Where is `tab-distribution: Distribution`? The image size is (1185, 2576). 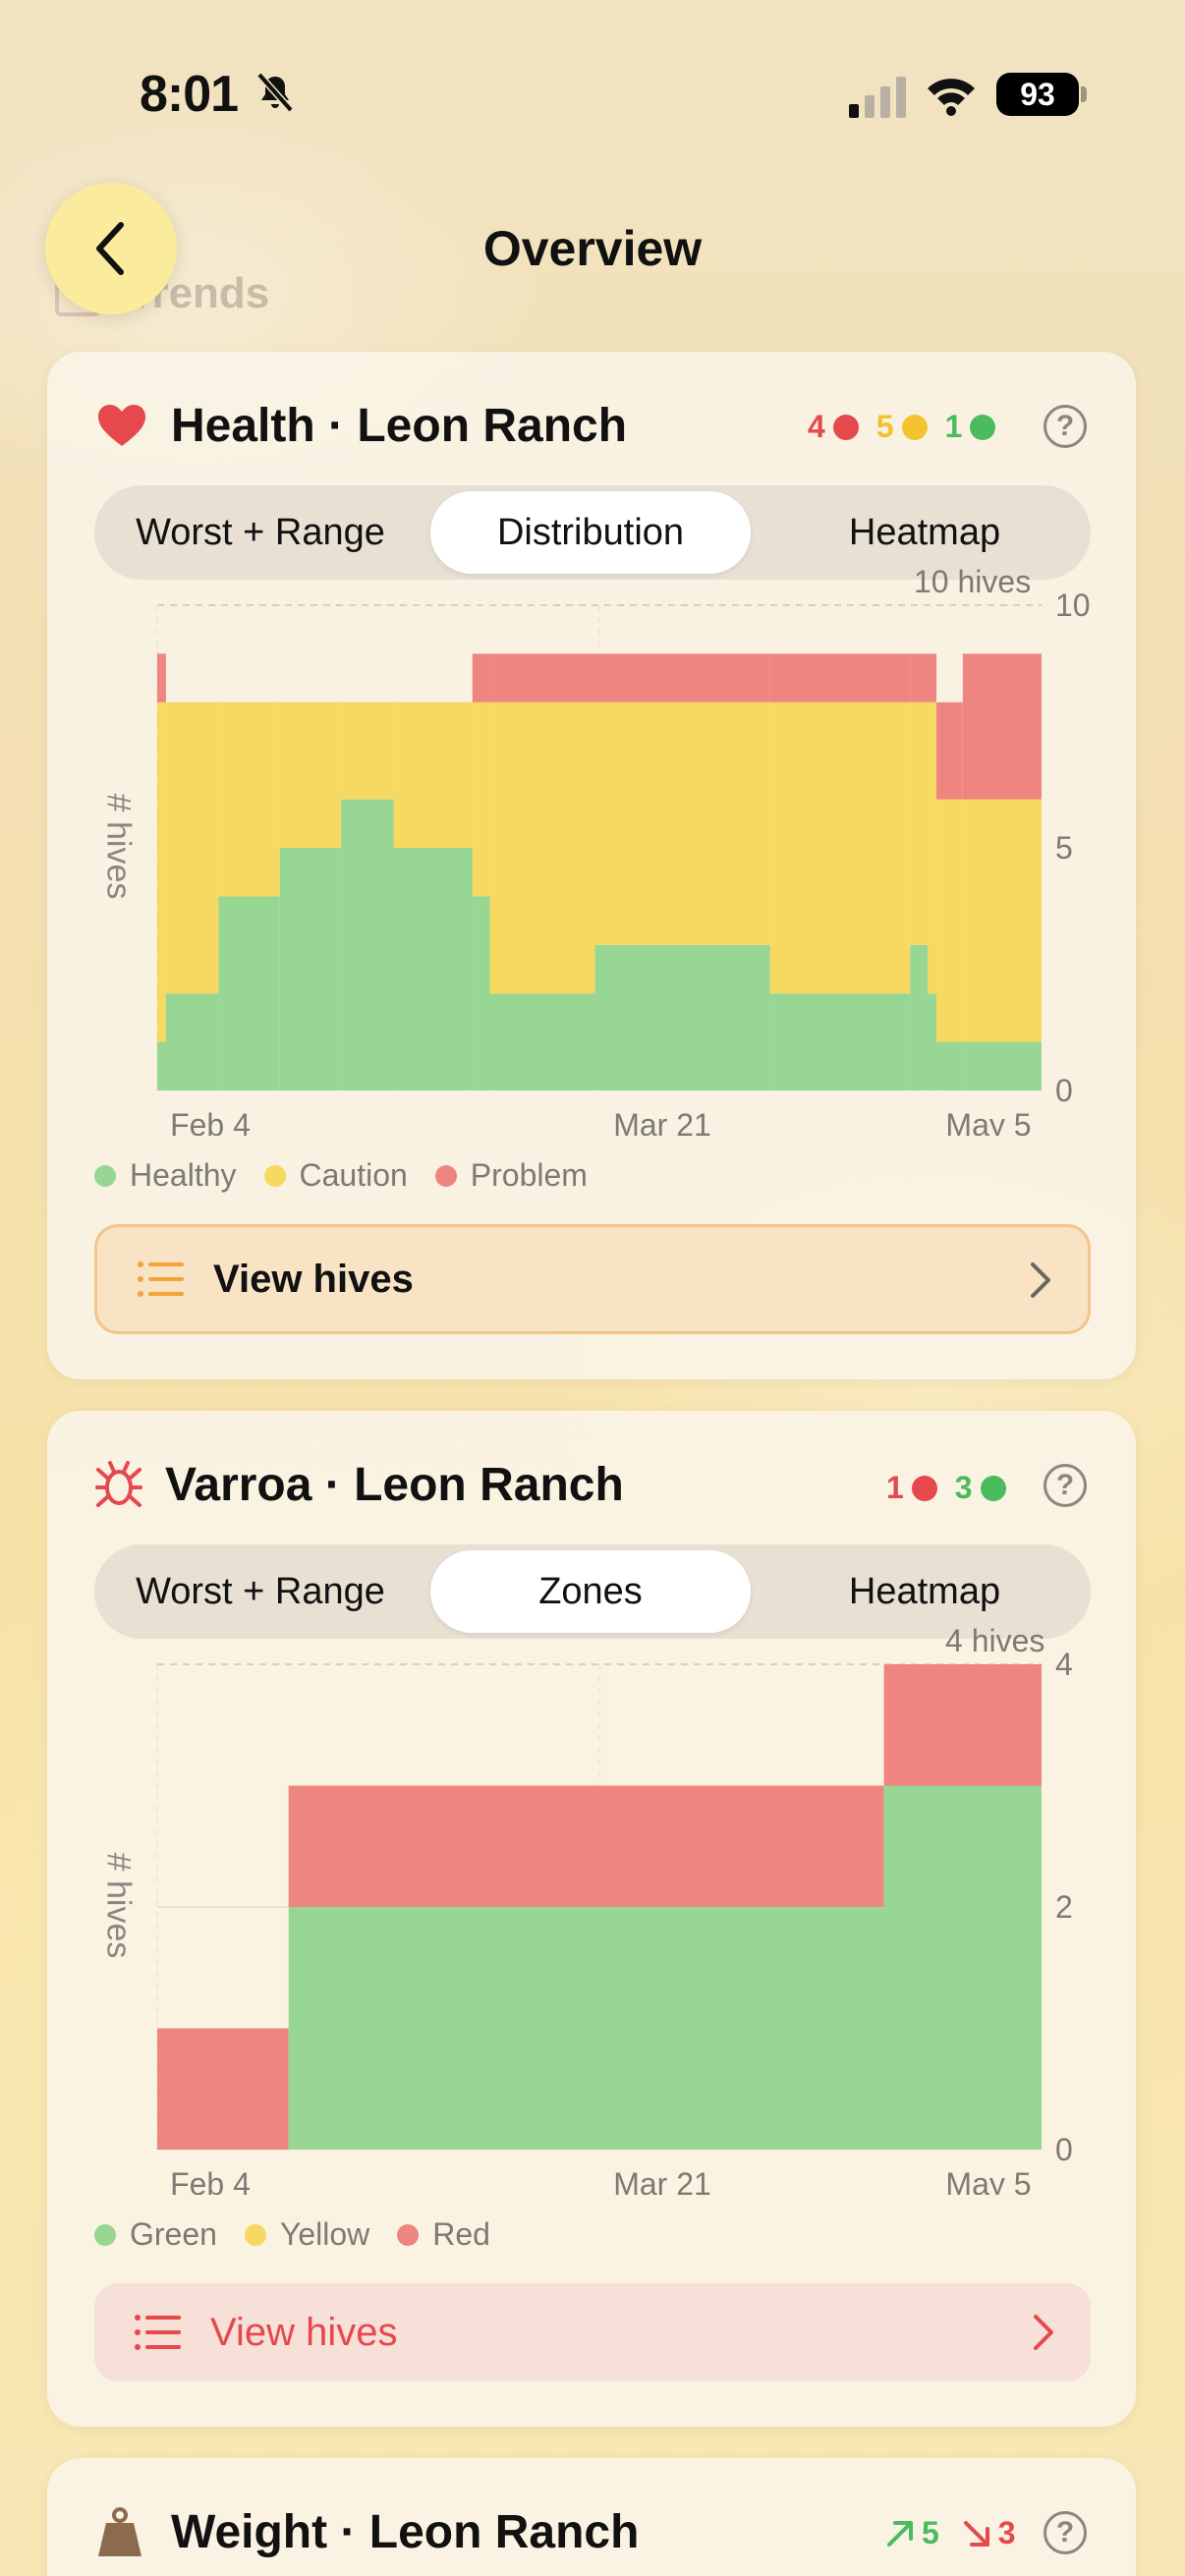 tab-distribution: Distribution is located at coordinates (591, 532).